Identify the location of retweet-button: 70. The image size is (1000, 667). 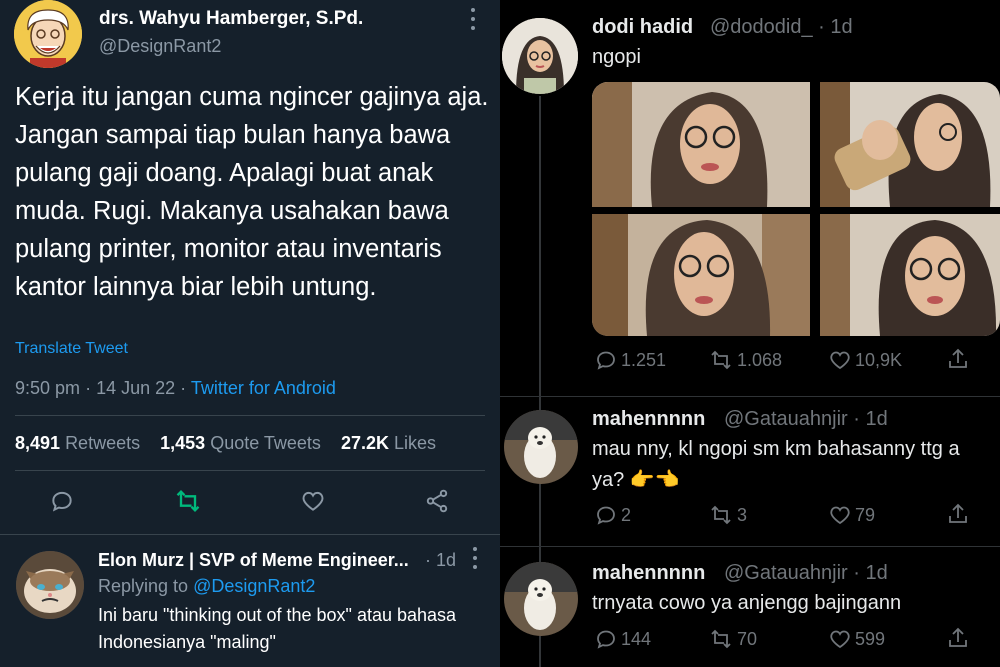
(732, 639).